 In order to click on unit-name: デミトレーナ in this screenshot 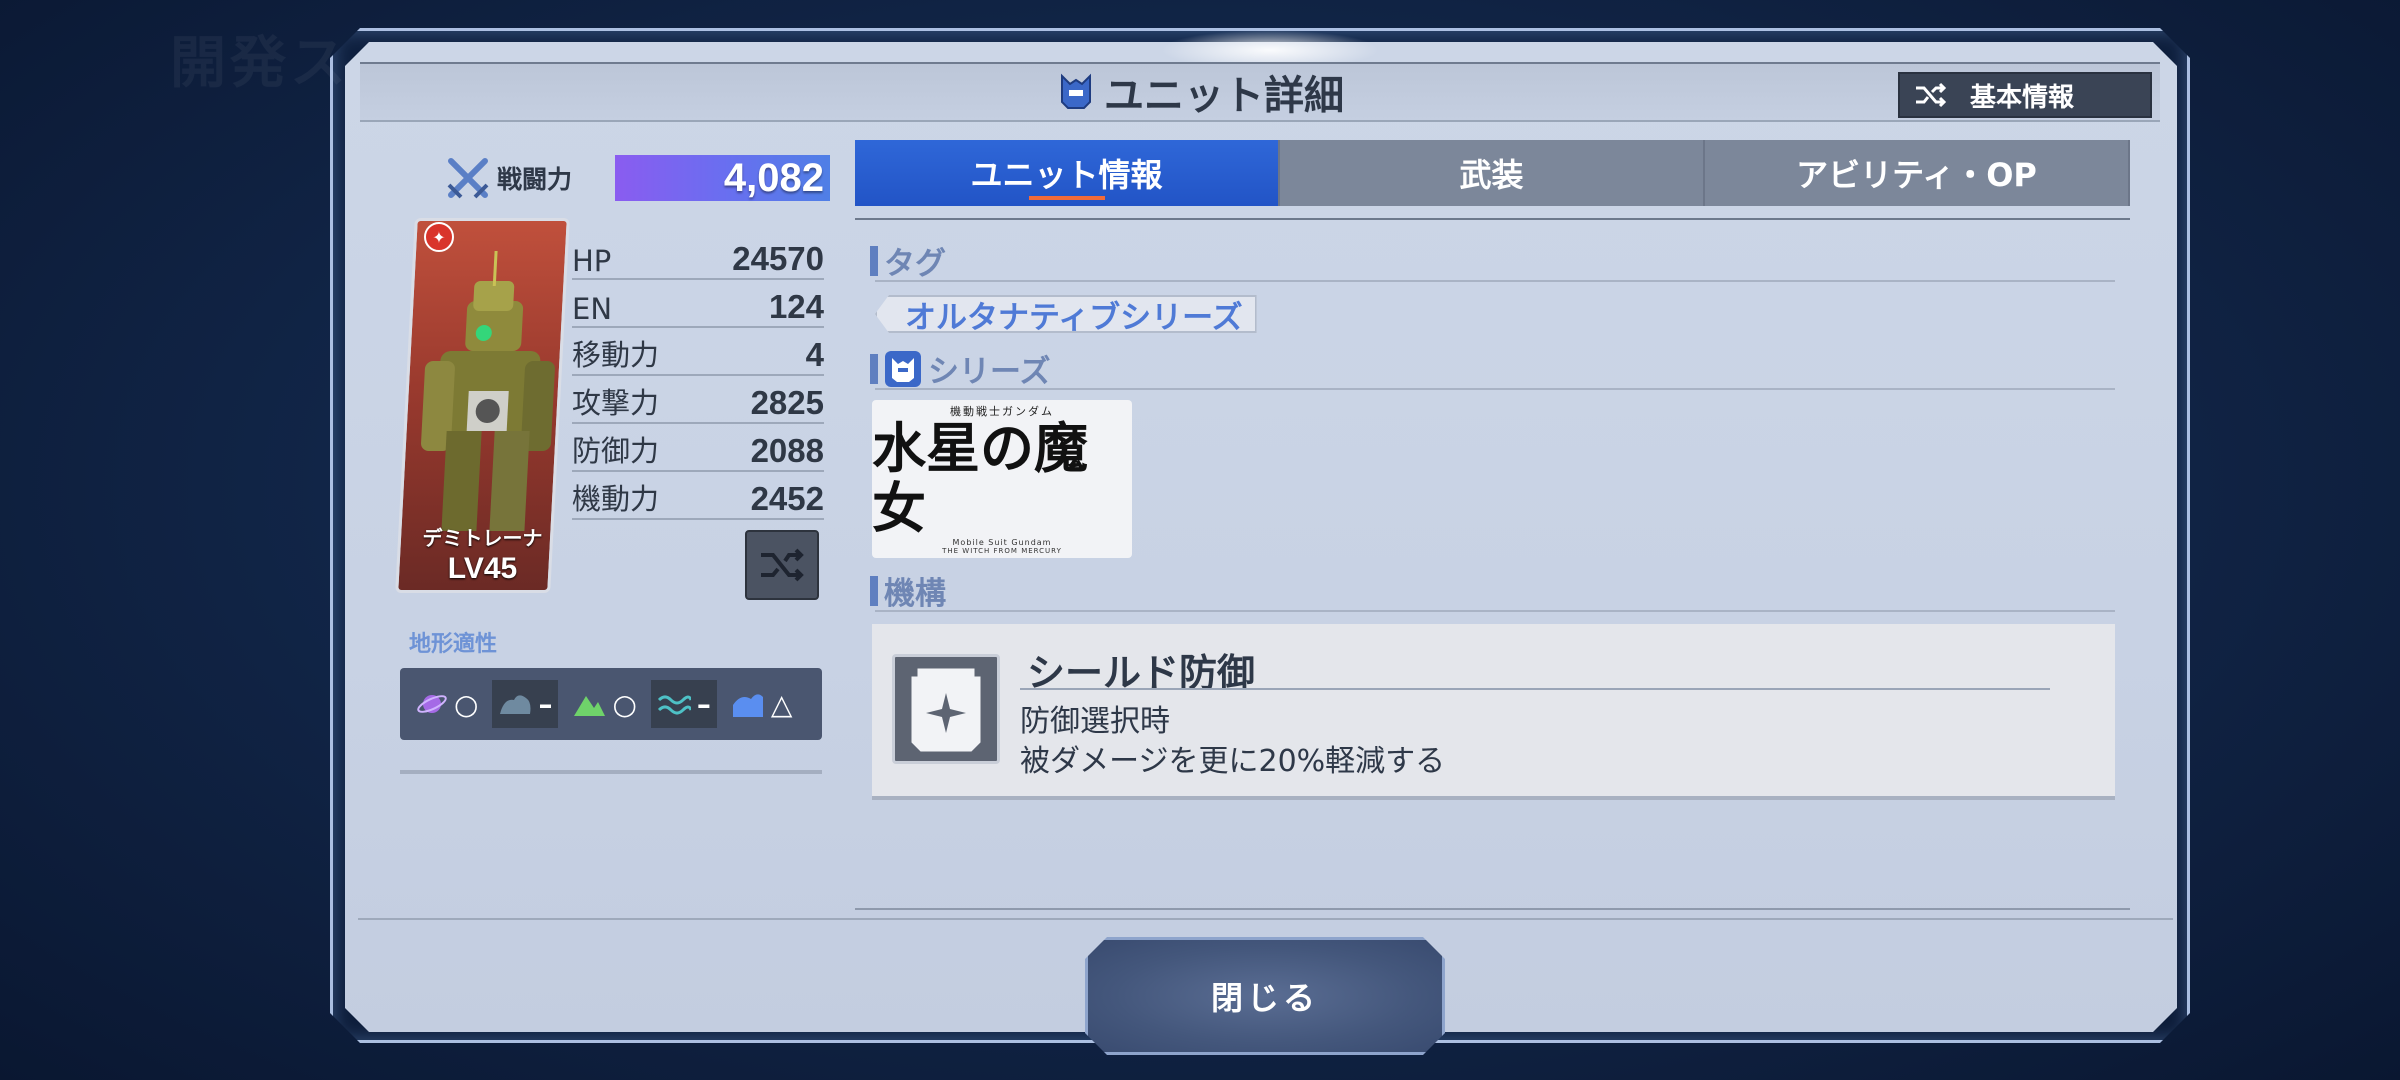, I will do `click(482, 538)`.